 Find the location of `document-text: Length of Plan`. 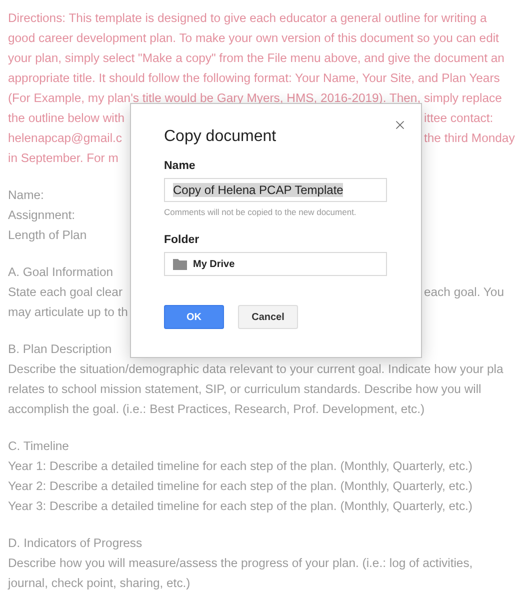

document-text: Length of Plan is located at coordinates (47, 235).